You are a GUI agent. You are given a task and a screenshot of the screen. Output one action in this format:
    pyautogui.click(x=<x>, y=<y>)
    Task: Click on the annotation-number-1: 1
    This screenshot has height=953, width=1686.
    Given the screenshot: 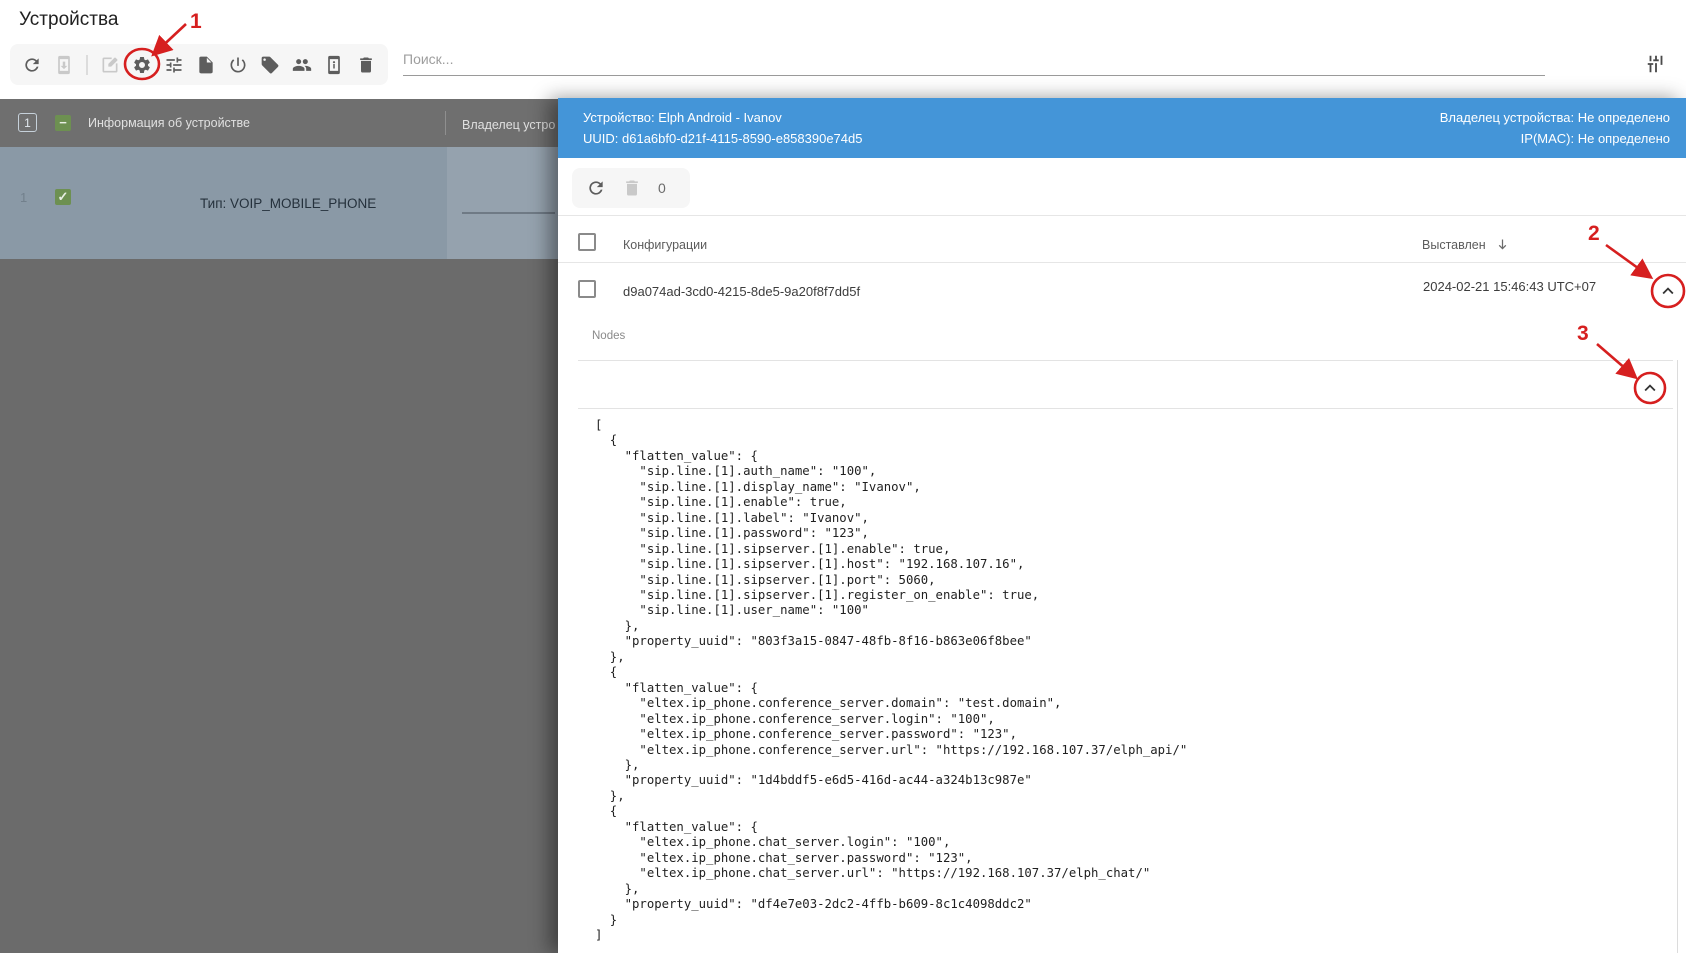 What is the action you would take?
    pyautogui.click(x=196, y=21)
    